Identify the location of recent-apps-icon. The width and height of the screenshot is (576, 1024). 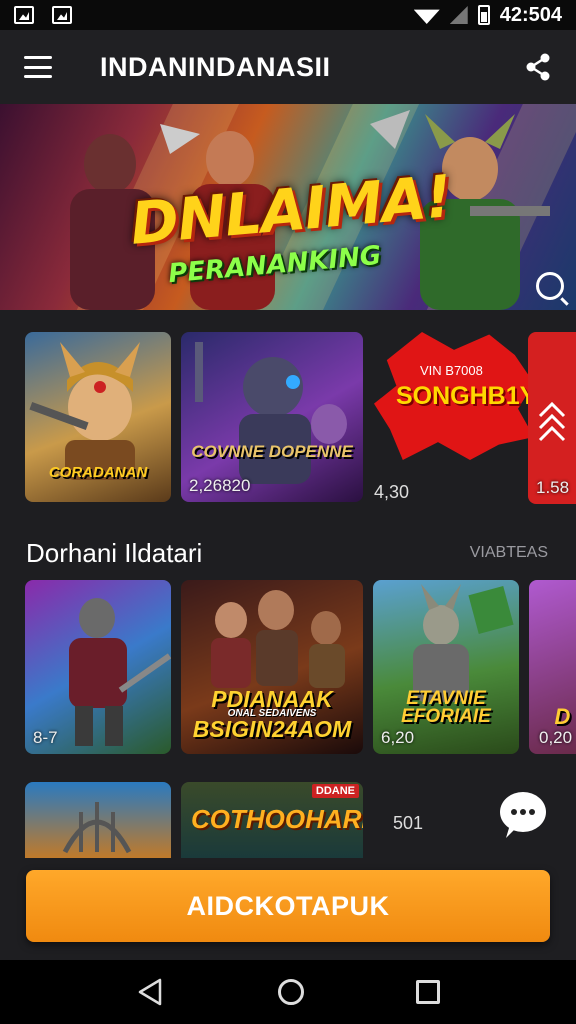
(428, 992).